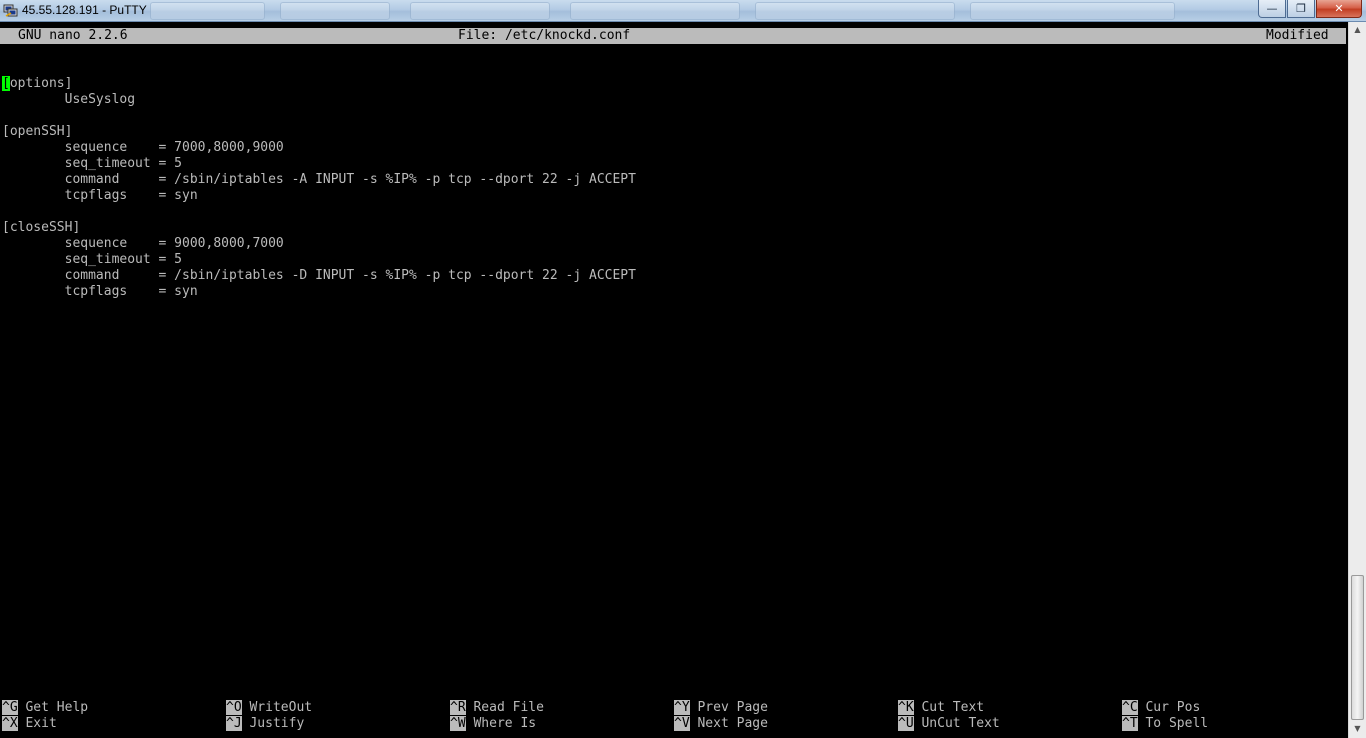  What do you see at coordinates (1357, 30) in the screenshot?
I see `scroll-up-arrow-icon: ▲` at bounding box center [1357, 30].